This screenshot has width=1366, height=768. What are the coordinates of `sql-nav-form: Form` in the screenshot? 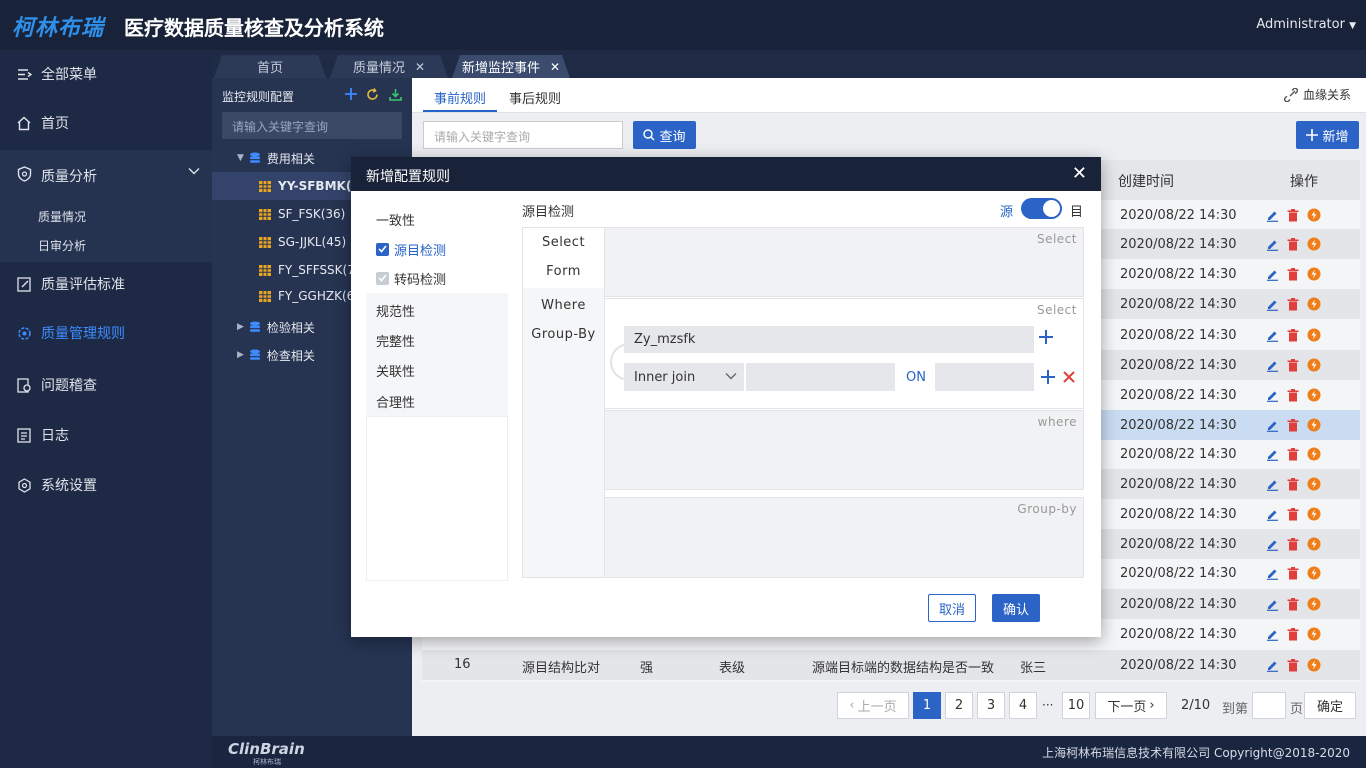 It's located at (563, 271).